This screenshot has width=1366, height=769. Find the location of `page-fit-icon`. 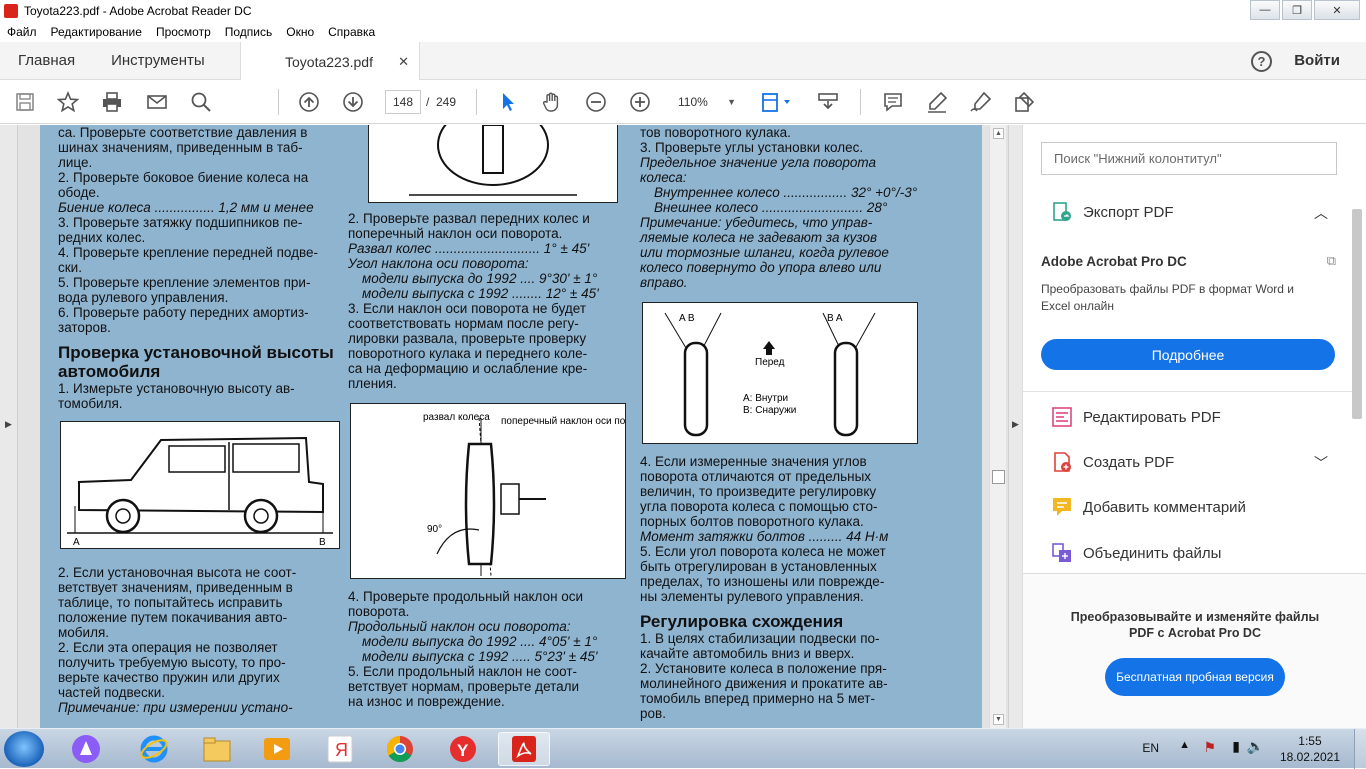

page-fit-icon is located at coordinates (778, 102).